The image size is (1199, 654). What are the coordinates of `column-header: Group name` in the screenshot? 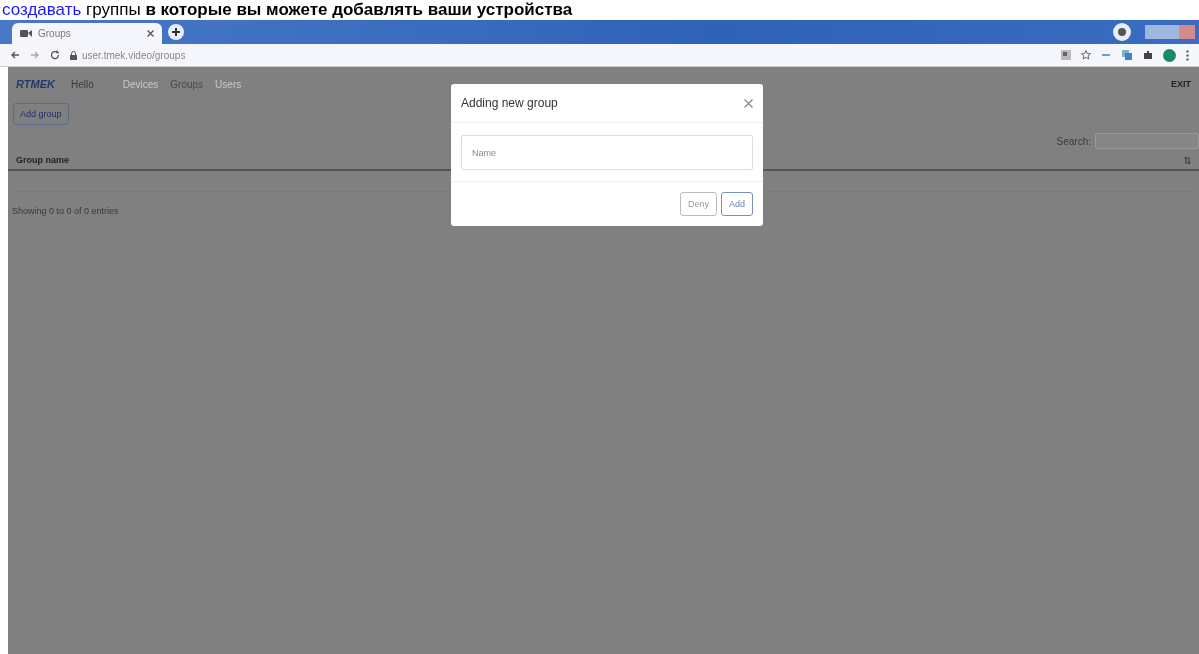 It's located at (42, 160).